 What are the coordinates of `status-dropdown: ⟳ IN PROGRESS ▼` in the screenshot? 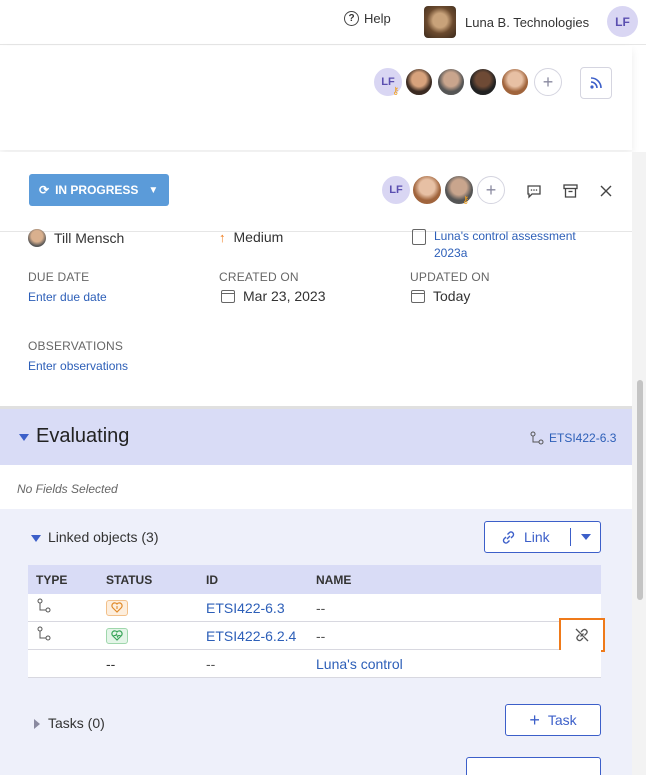 It's located at (99, 190).